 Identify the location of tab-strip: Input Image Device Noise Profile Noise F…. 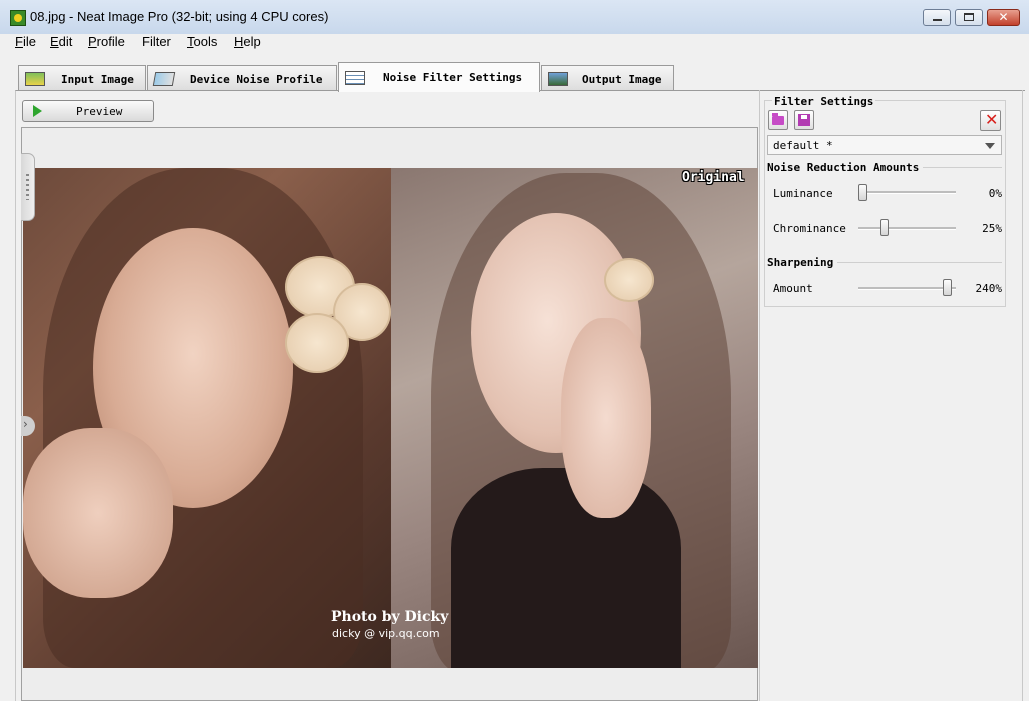
(520, 77).